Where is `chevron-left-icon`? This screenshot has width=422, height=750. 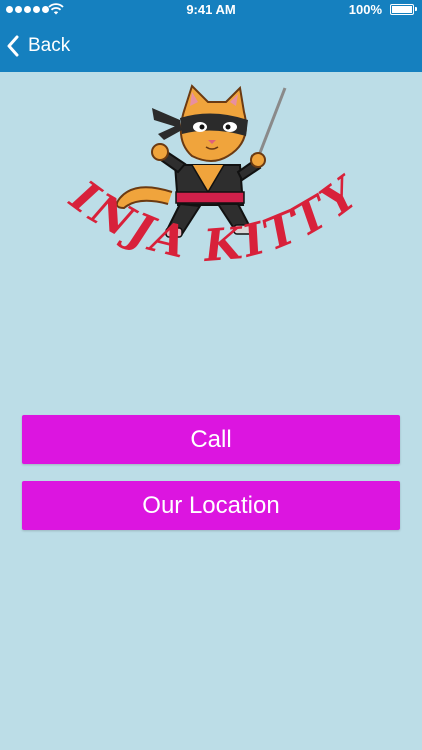 chevron-left-icon is located at coordinates (13, 46).